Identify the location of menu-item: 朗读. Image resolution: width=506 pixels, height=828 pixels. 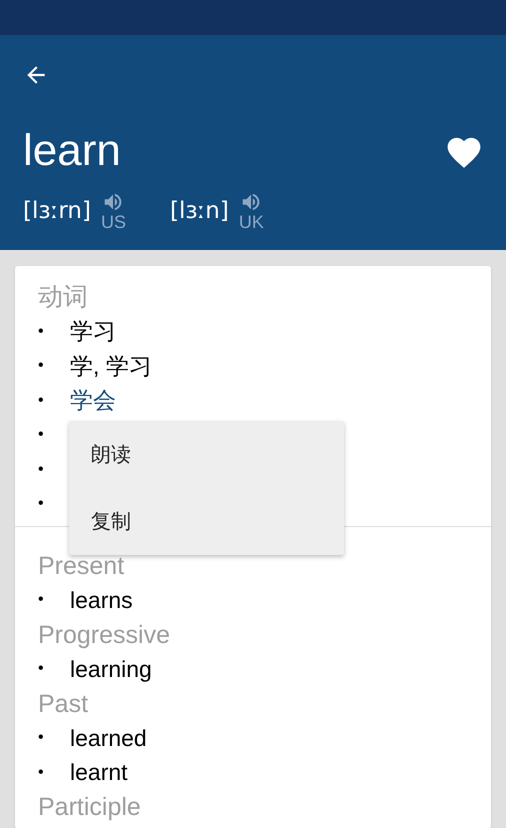
(206, 454).